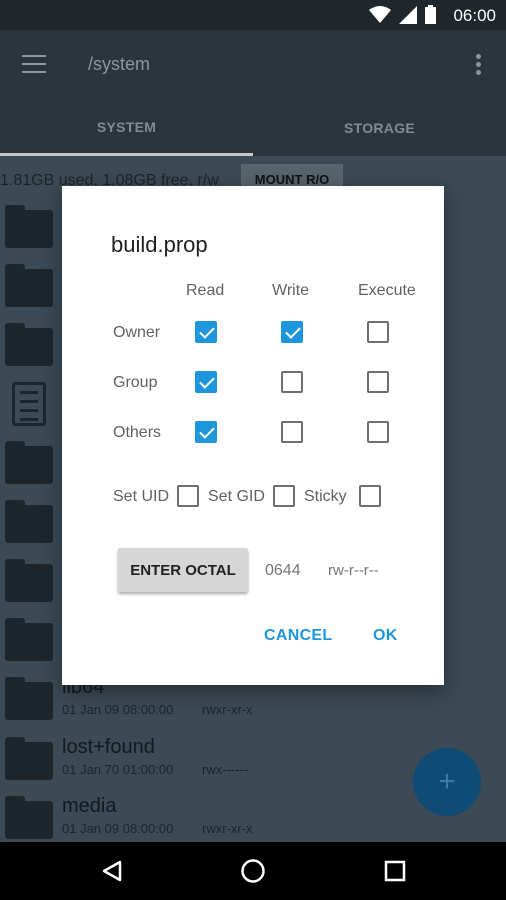 Image resolution: width=506 pixels, height=900 pixels. I want to click on others-execute-checkbox, so click(378, 432).